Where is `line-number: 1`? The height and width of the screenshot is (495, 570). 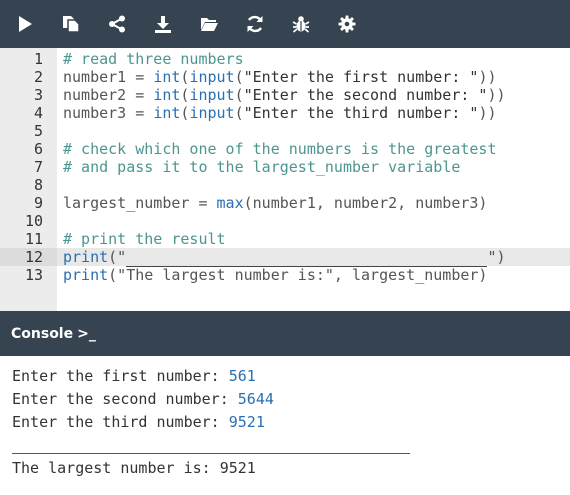 line-number: 1 is located at coordinates (38, 59).